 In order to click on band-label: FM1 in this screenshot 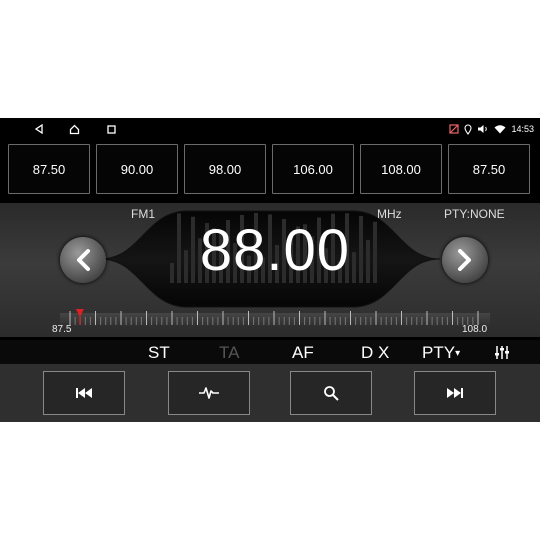, I will do `click(143, 214)`.